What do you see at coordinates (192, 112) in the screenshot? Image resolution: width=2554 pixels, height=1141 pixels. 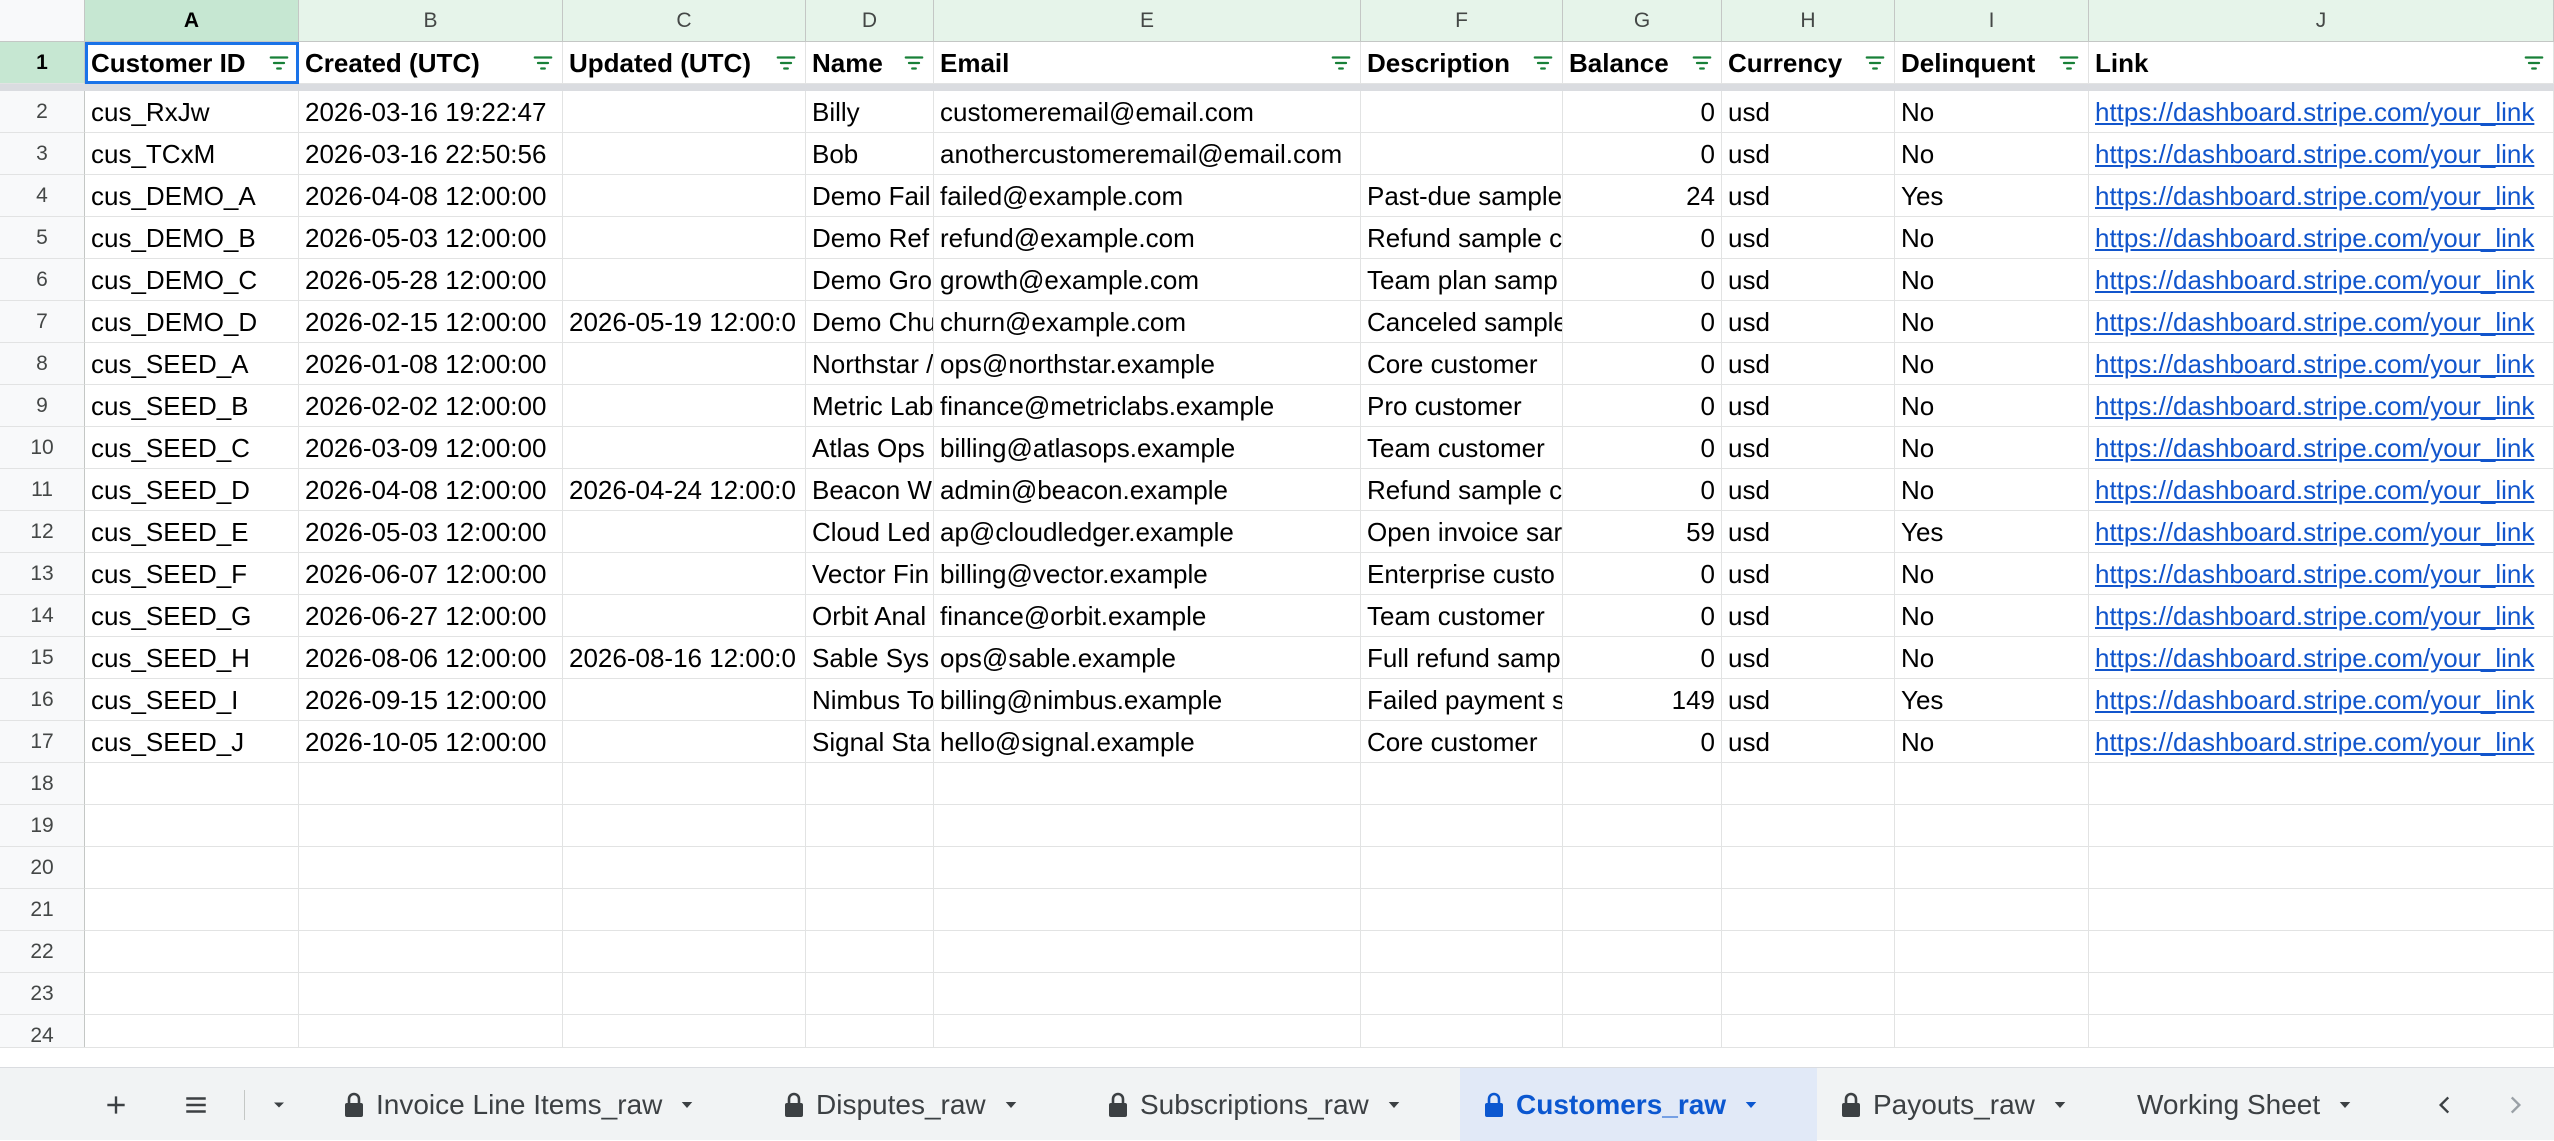 I see `table-cell: cus_RxJw` at bounding box center [192, 112].